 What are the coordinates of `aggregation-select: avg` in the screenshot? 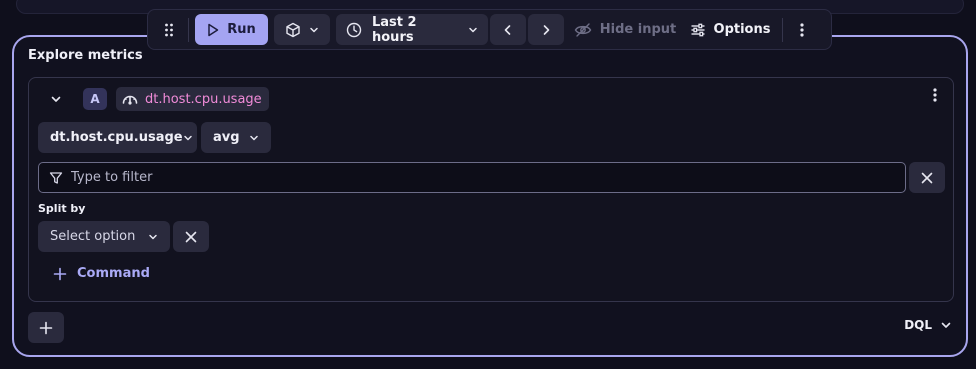 It's located at (236, 137).